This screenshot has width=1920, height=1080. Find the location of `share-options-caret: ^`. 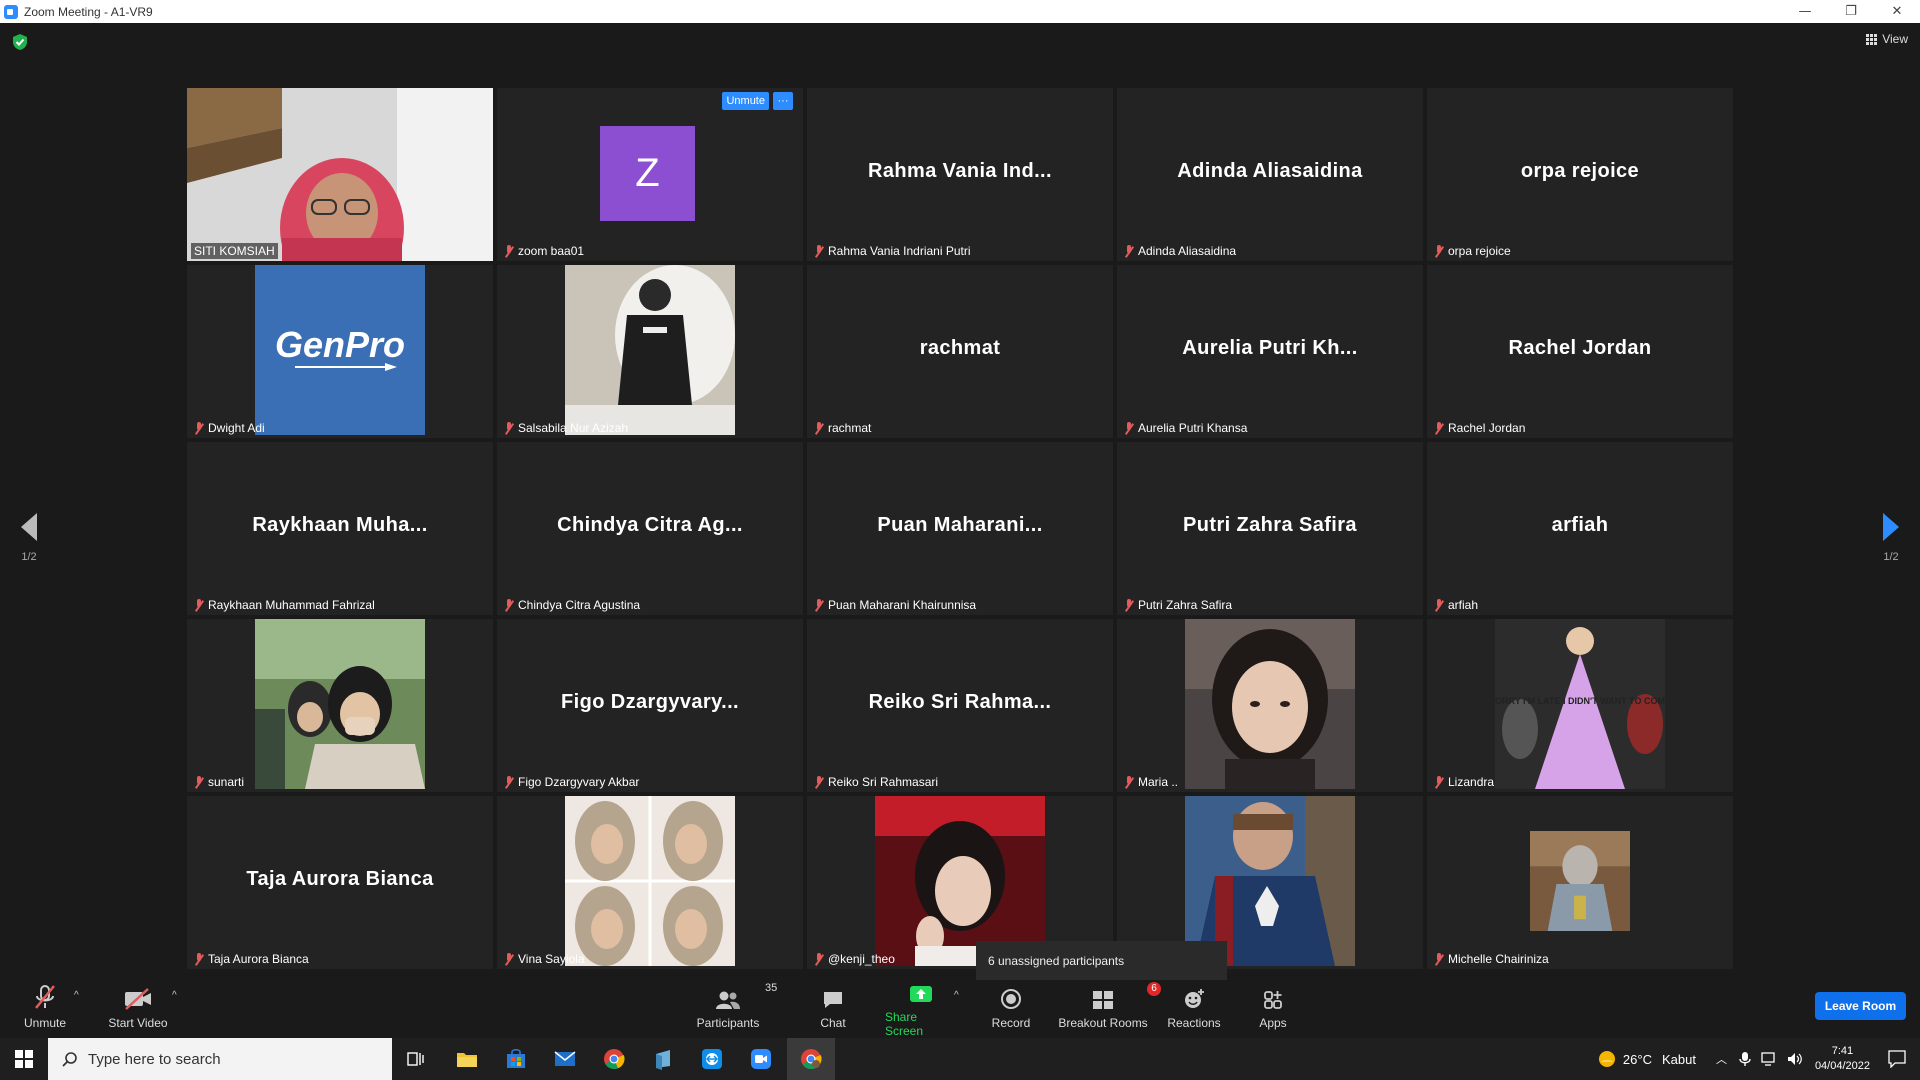

share-options-caret: ^ is located at coordinates (956, 995).